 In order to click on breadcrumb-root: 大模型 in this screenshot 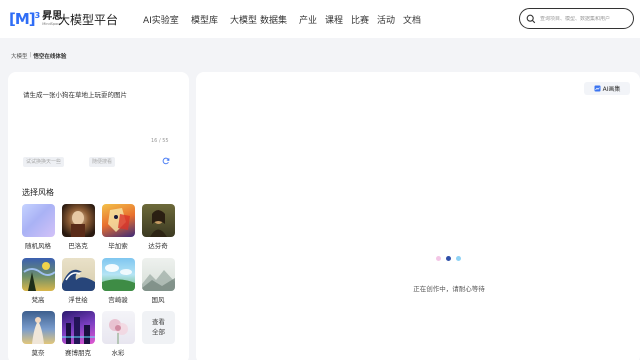, I will do `click(19, 56)`.